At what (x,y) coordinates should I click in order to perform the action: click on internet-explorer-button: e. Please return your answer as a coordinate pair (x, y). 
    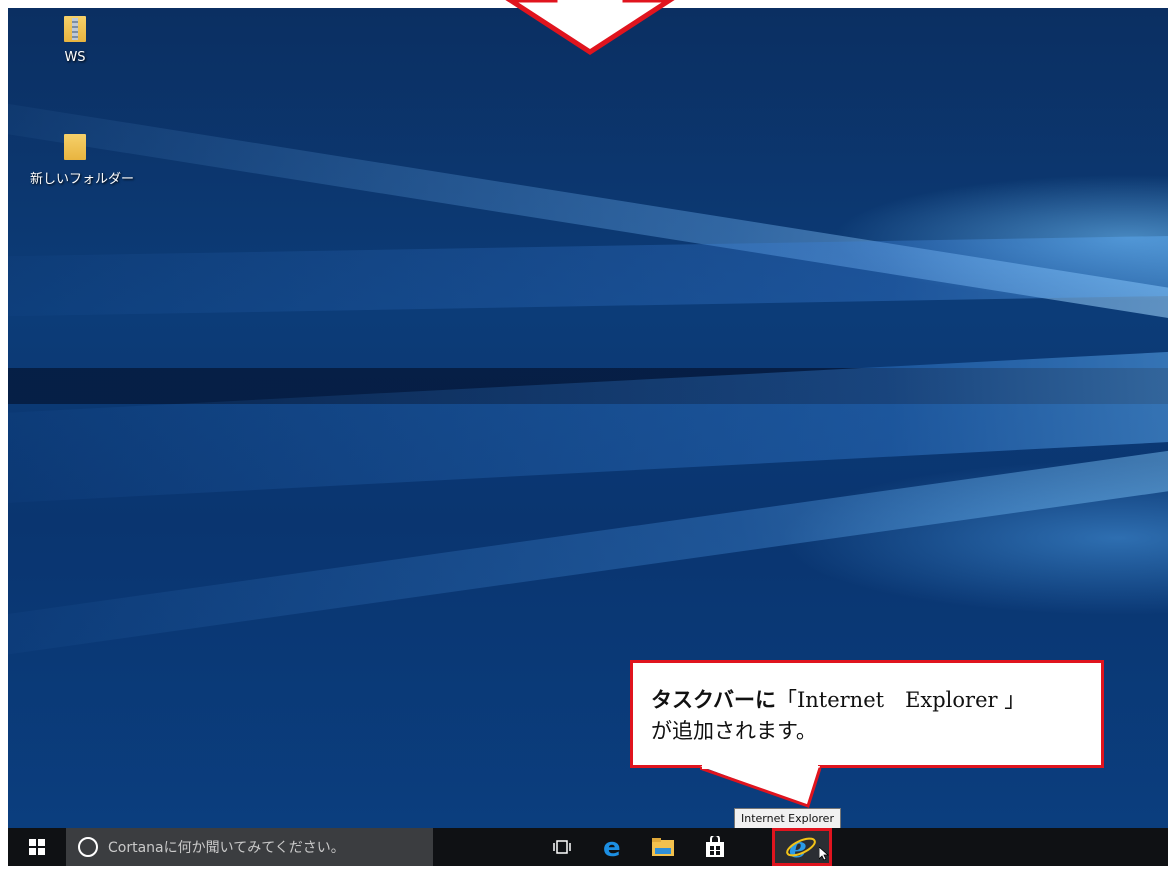
    Looking at the image, I should click on (802, 847).